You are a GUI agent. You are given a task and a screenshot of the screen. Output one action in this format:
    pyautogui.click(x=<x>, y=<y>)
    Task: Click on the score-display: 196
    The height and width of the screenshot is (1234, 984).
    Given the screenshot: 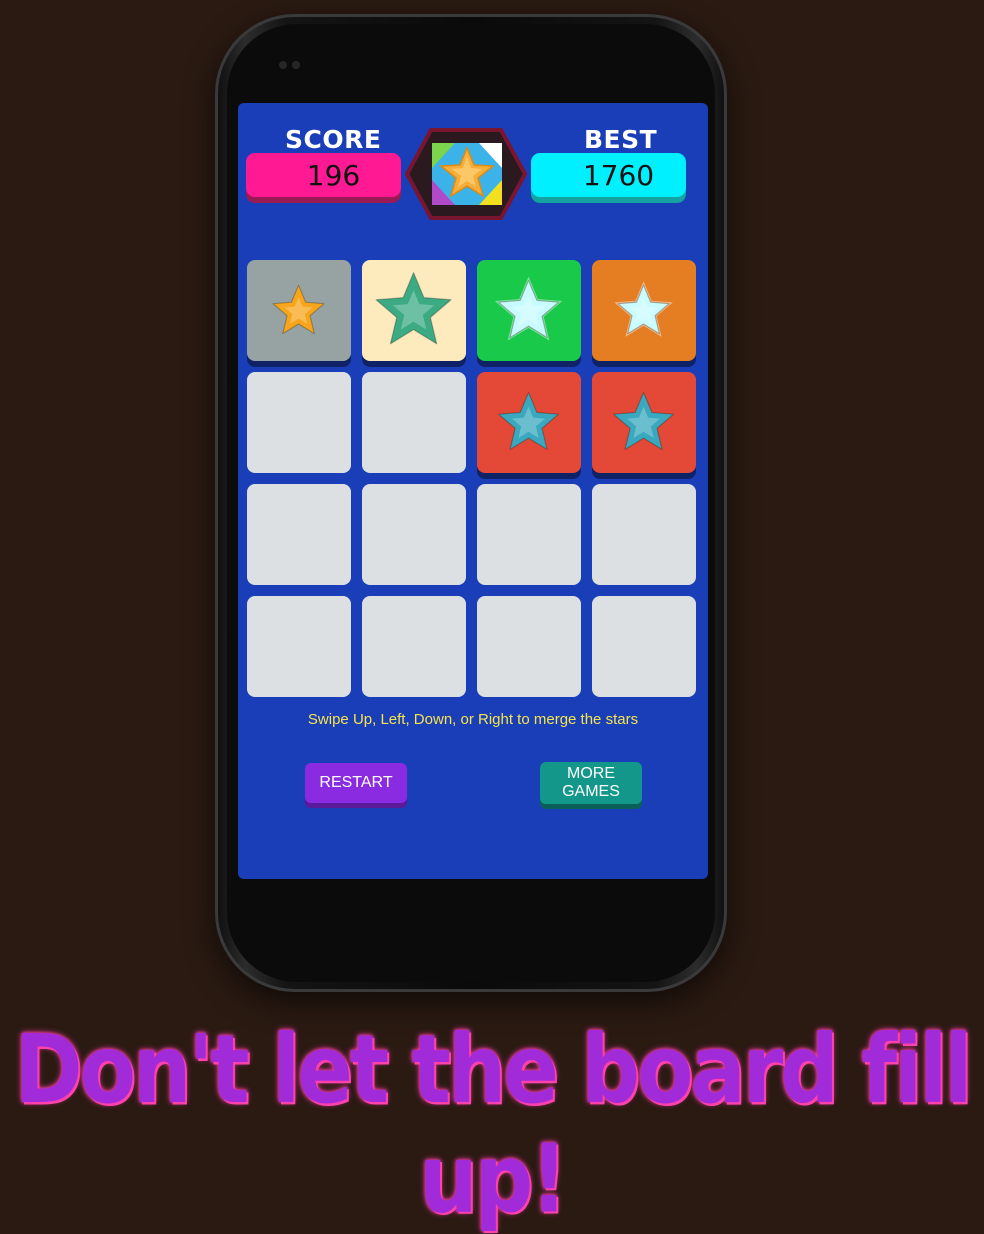 What is the action you would take?
    pyautogui.click(x=323, y=175)
    